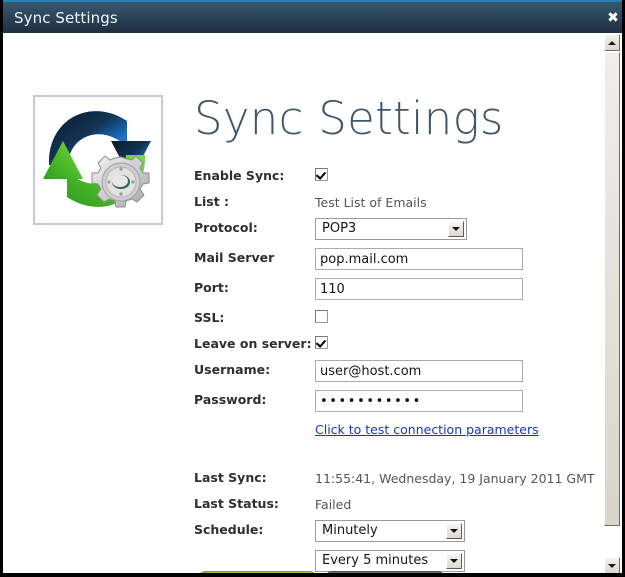 Image resolution: width=625 pixels, height=577 pixels. Describe the element at coordinates (98, 160) in the screenshot. I see `sync-arrows-gear-icon` at that location.